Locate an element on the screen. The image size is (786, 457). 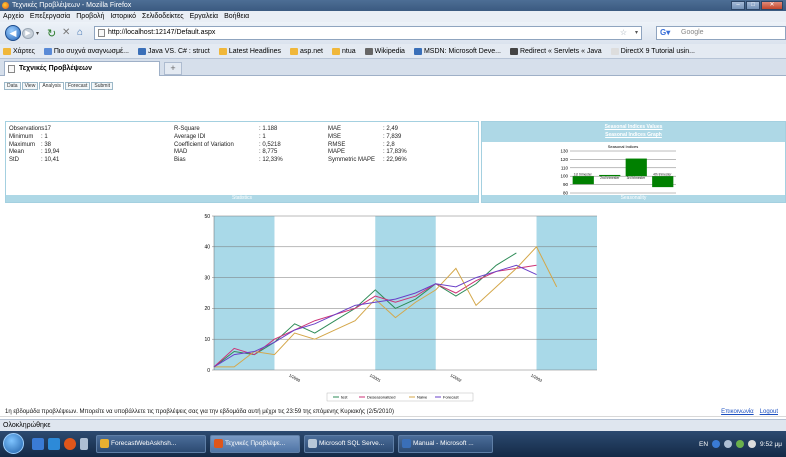
menu-edit: Επεξεργασία is located at coordinates (50, 16).